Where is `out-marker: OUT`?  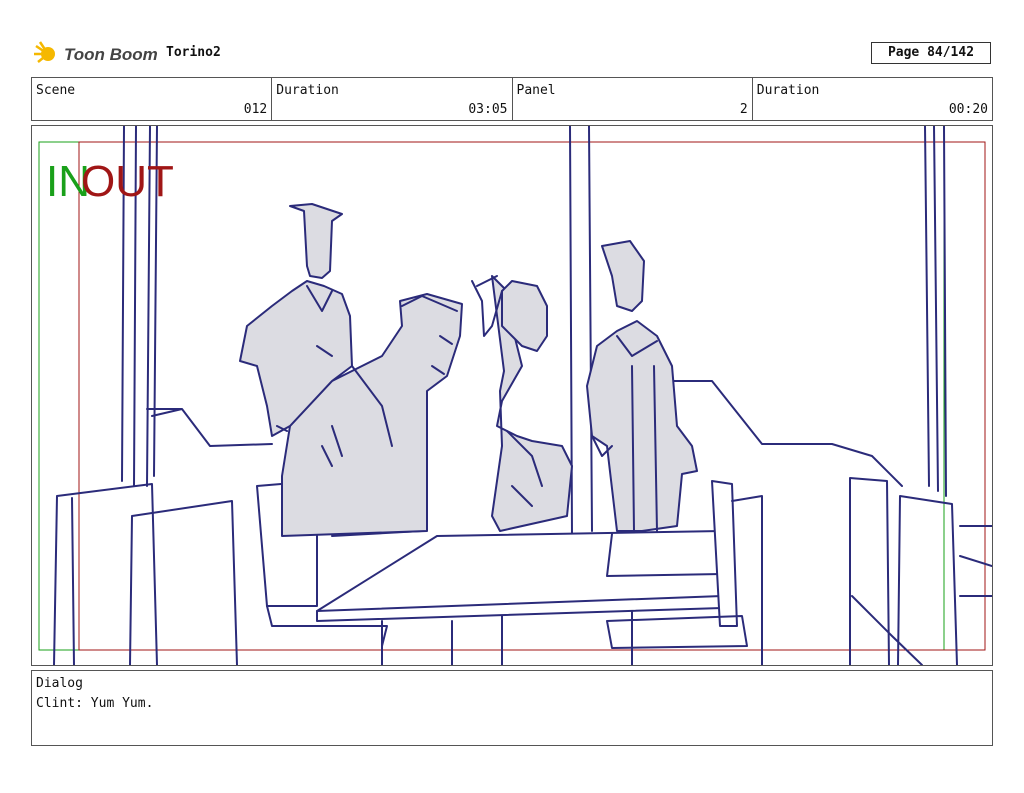 out-marker: OUT is located at coordinates (127, 181).